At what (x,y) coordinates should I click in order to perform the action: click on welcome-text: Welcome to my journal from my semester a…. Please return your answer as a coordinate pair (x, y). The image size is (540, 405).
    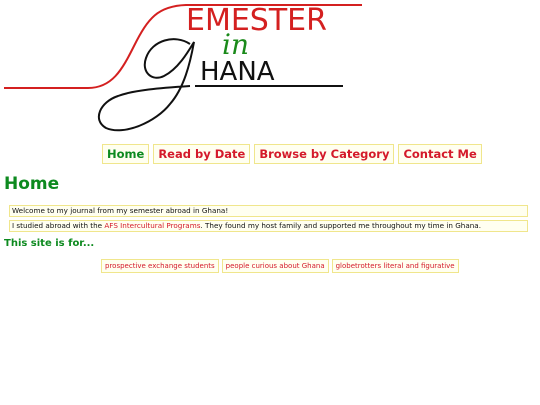
    Looking at the image, I should click on (120, 210).